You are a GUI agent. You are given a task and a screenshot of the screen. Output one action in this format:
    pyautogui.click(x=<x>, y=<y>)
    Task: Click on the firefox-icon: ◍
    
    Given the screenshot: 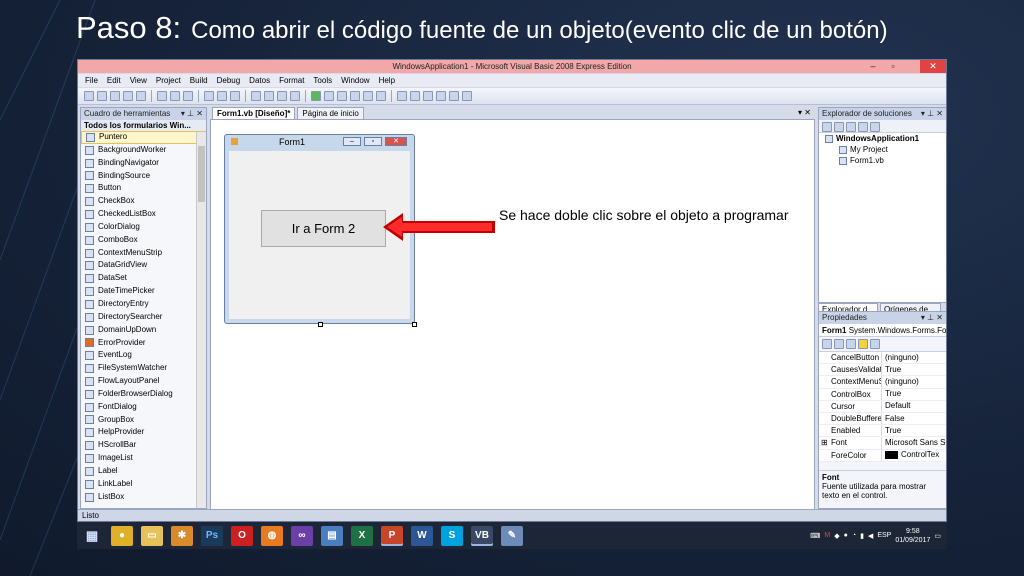 What is the action you would take?
    pyautogui.click(x=272, y=535)
    